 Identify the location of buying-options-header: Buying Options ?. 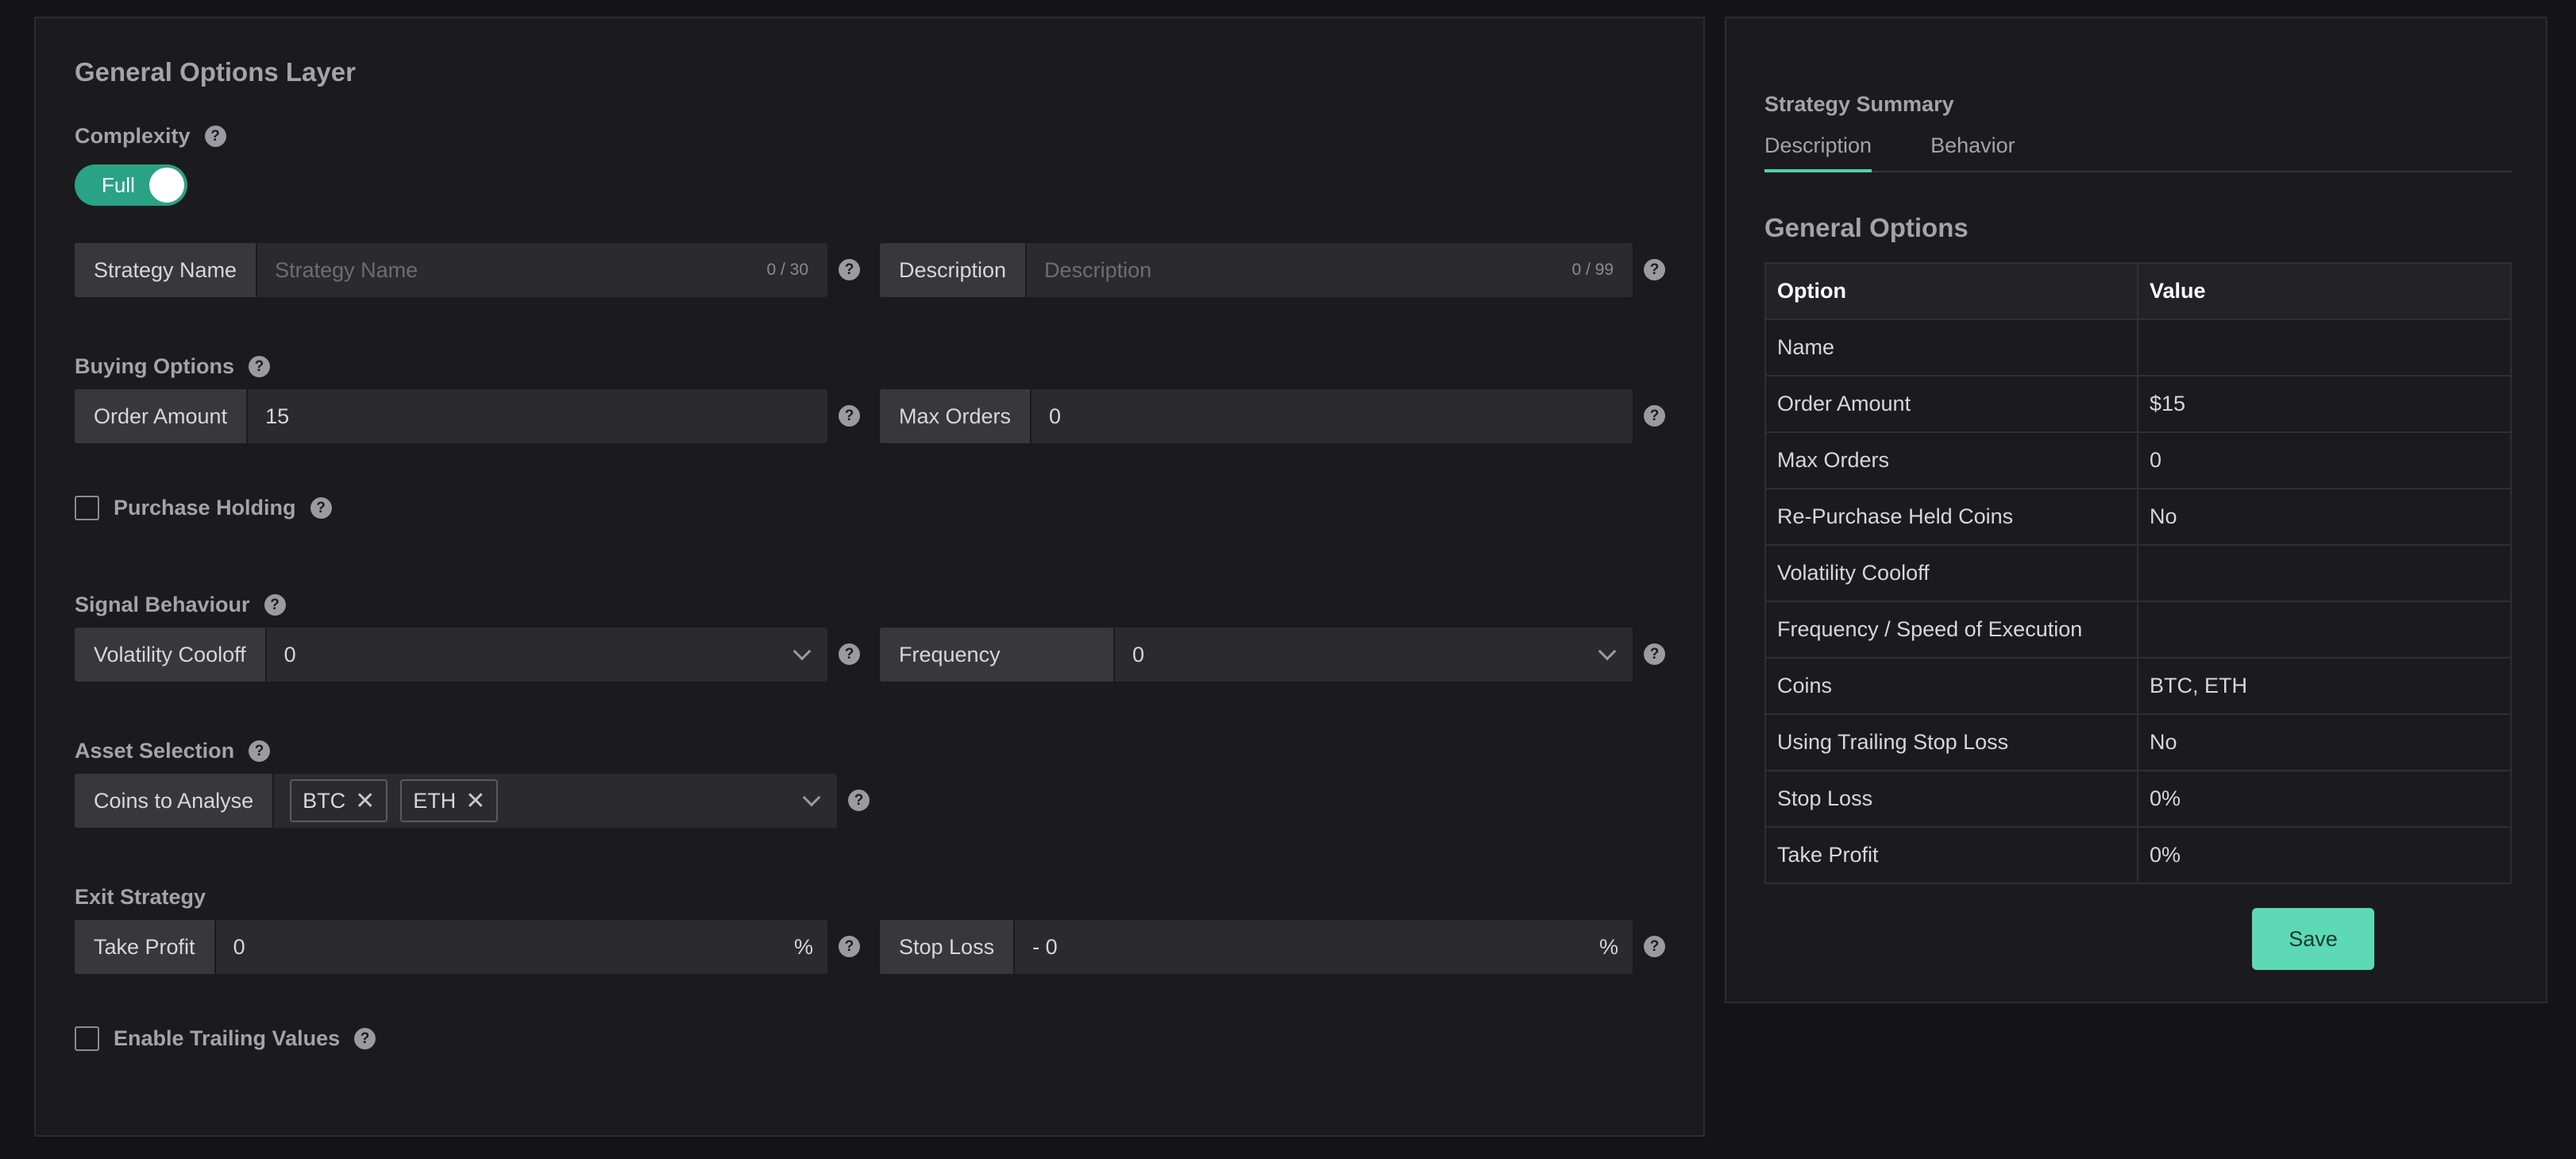
(172, 366).